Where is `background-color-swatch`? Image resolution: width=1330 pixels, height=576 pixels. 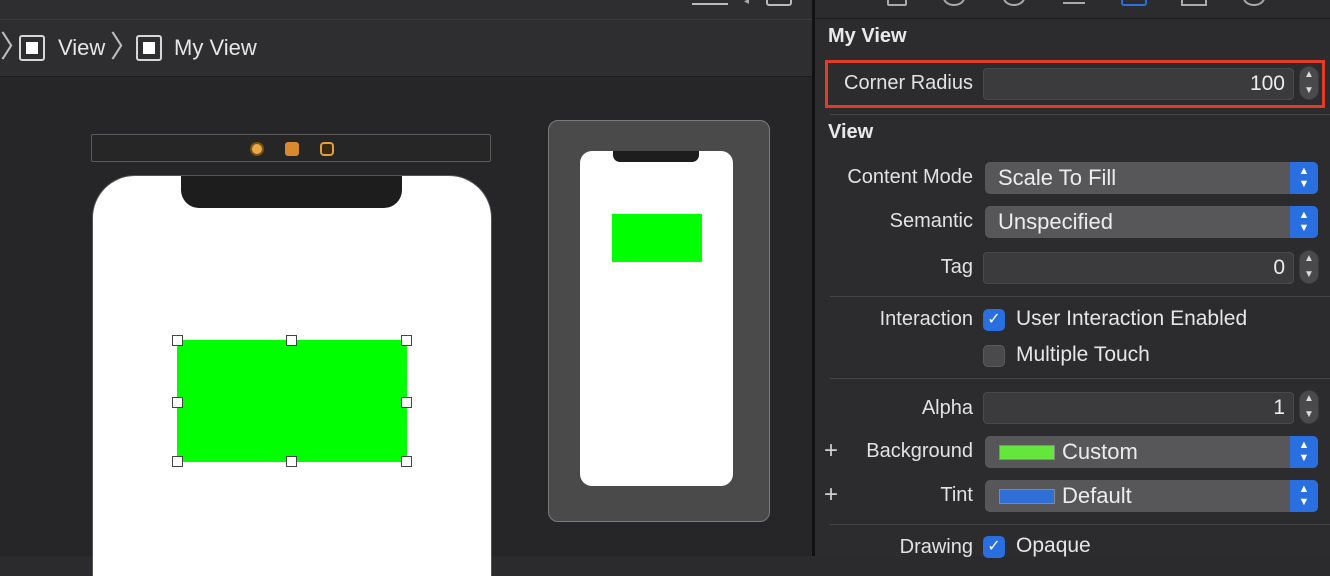
background-color-swatch is located at coordinates (1027, 452).